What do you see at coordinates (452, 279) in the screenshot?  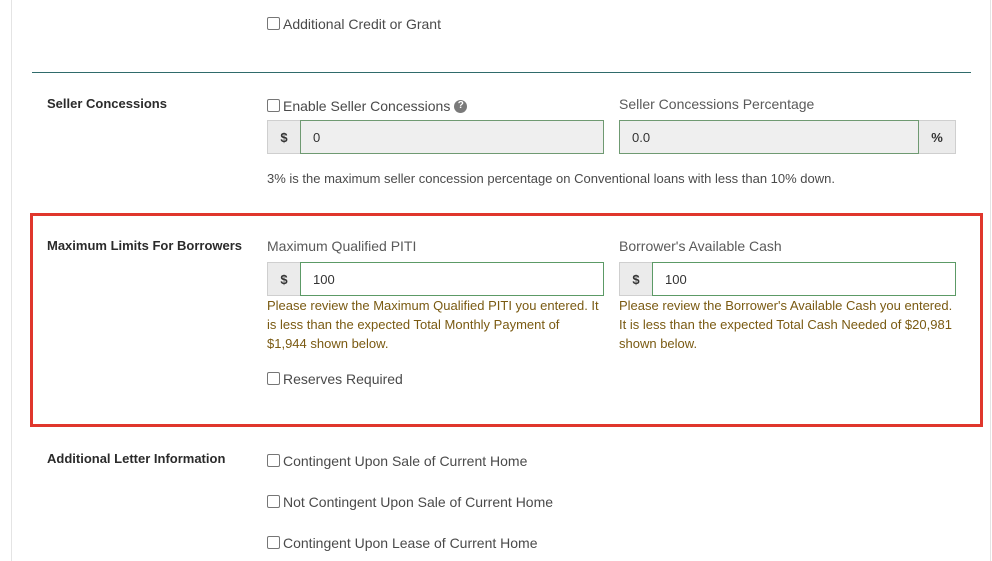 I see `maximum-qualified-piti-input: 100` at bounding box center [452, 279].